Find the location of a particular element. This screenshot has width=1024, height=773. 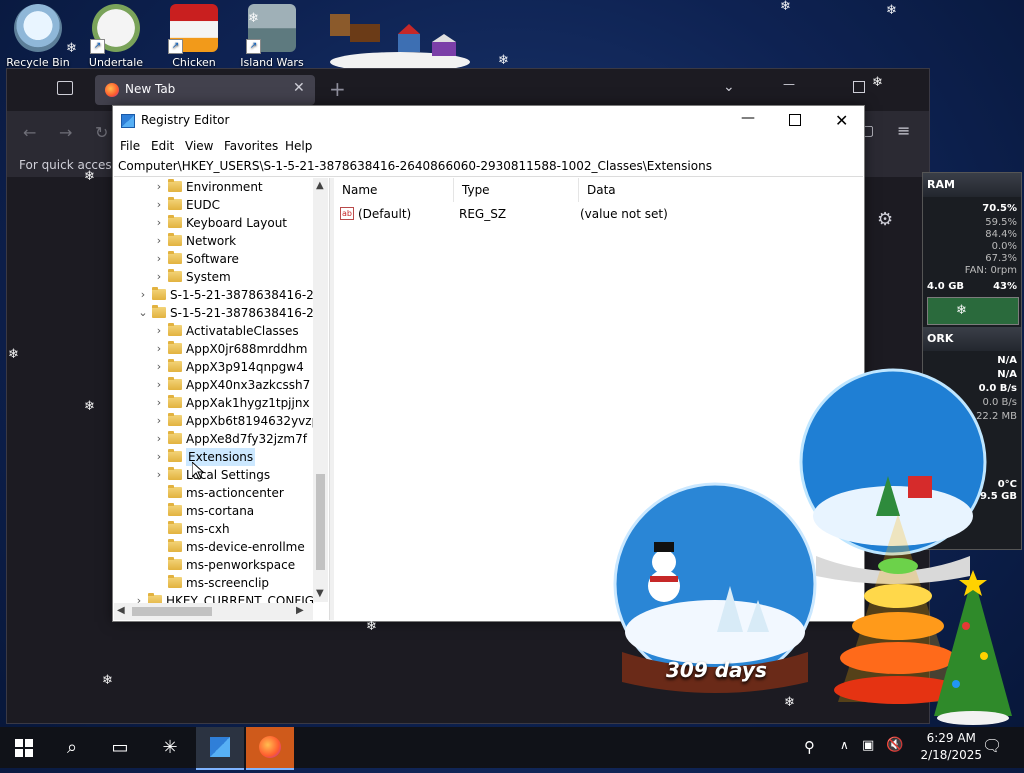

firefox-tab-new-tab: New Tab ✕ is located at coordinates (205, 90).